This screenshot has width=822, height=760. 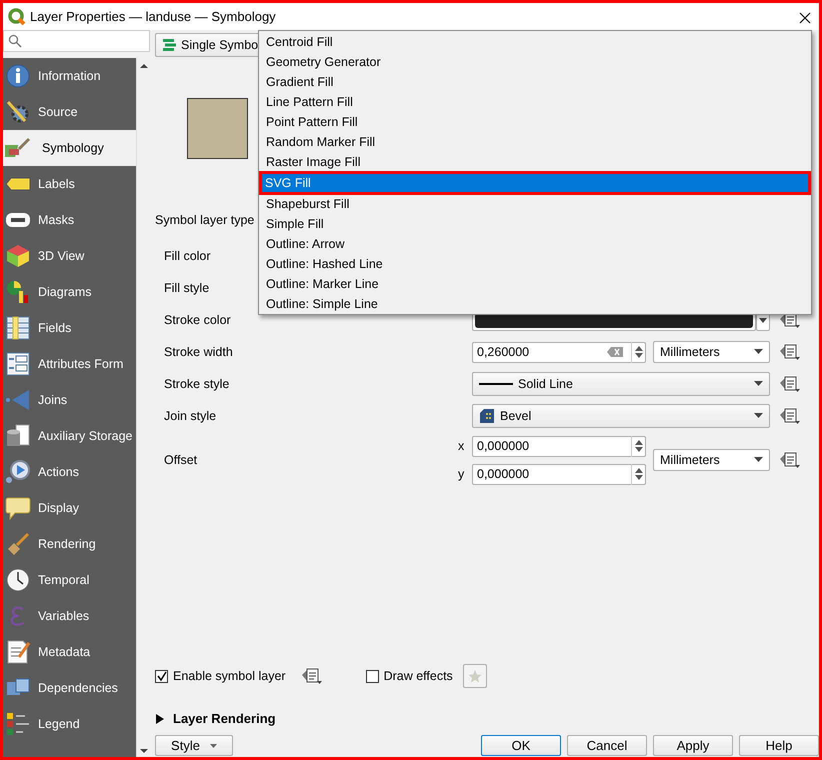 What do you see at coordinates (69, 508) in the screenshot?
I see `sidebar-item: Display` at bounding box center [69, 508].